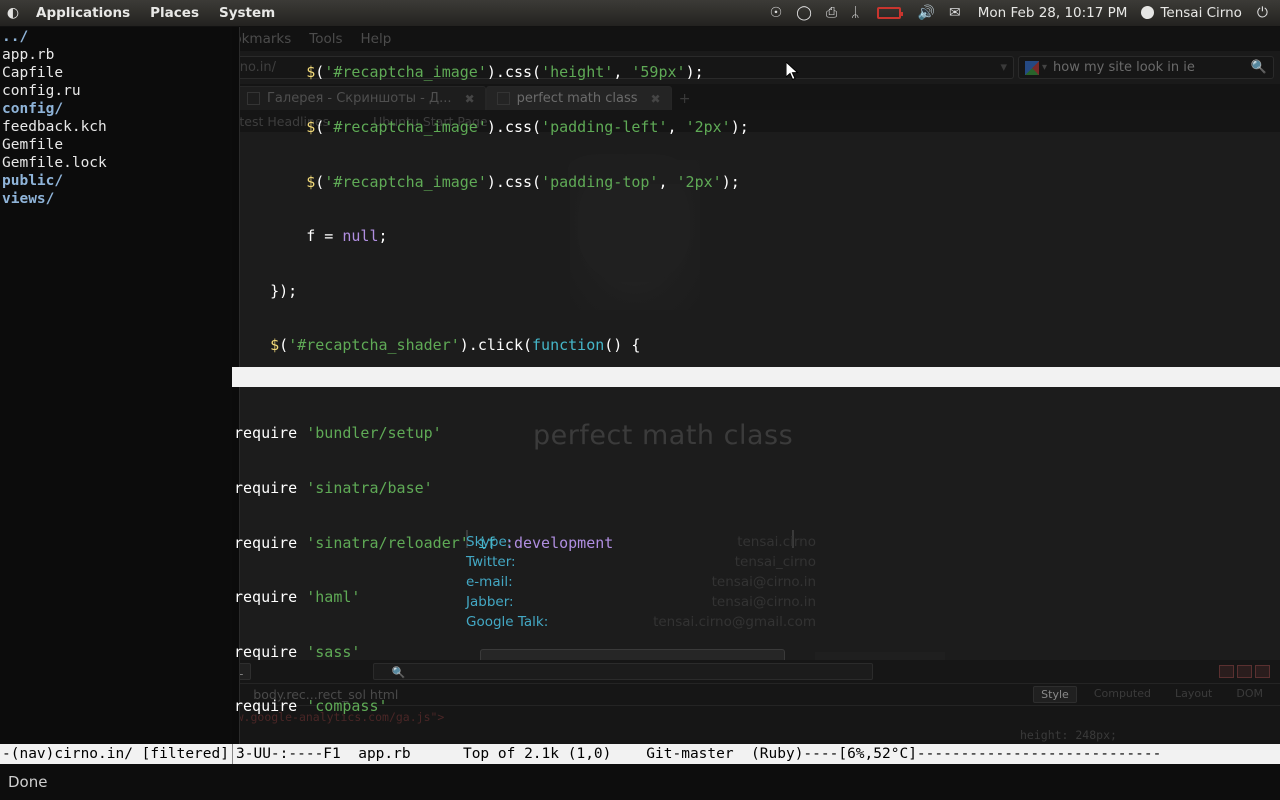  Describe the element at coordinates (116, 37) in the screenshot. I see `dired-entry-parent: ../` at that location.